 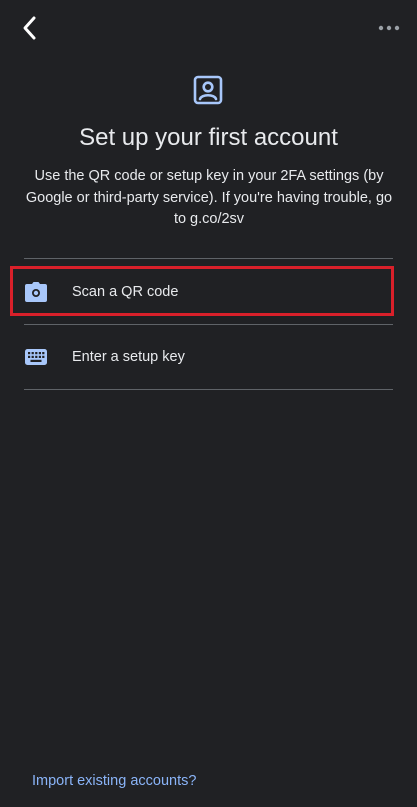 I want to click on camera-icon, so click(x=36, y=292).